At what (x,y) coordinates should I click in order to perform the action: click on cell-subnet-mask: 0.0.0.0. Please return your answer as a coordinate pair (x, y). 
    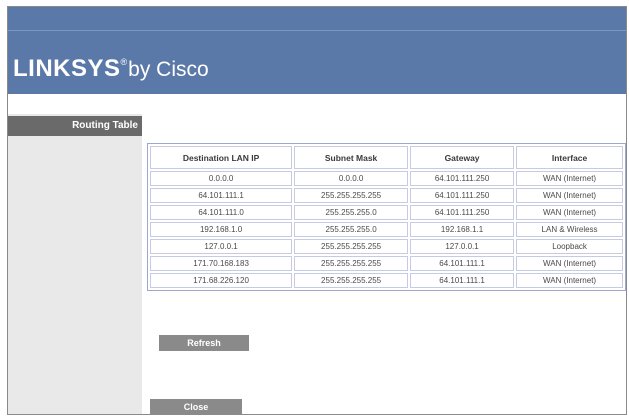
    Looking at the image, I should click on (351, 178).